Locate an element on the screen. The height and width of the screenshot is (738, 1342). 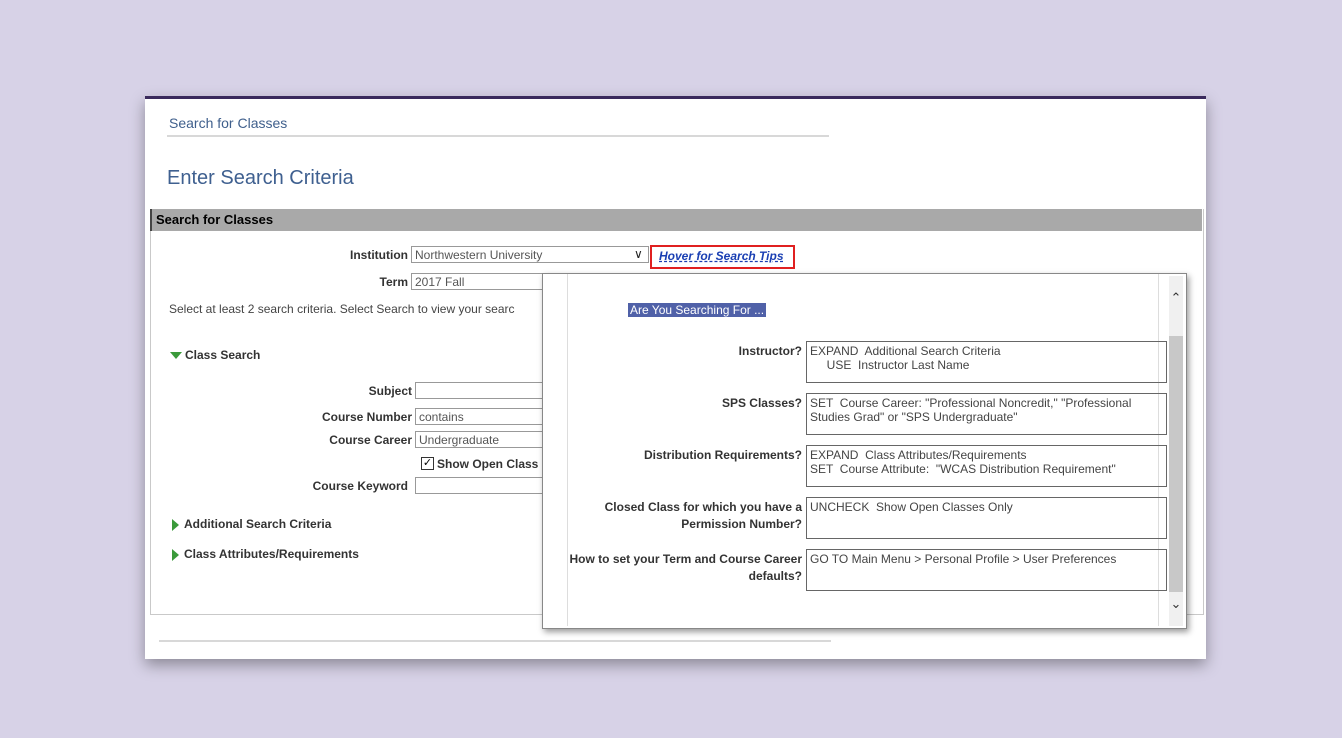
search-tips-link-box: Hover for Search Tips is located at coordinates (722, 257).